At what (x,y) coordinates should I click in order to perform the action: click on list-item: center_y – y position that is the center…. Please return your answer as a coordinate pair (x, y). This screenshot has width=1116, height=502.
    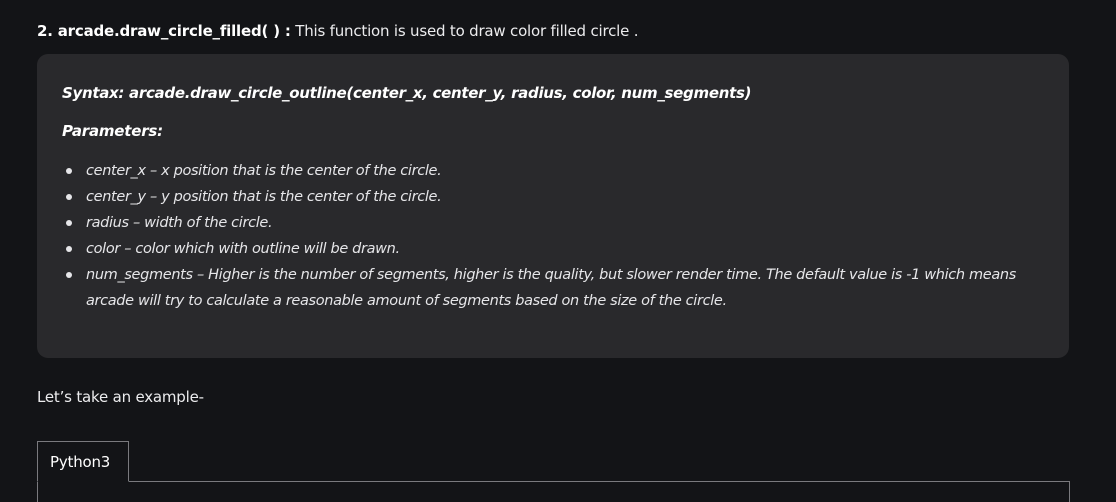
    Looking at the image, I should click on (557, 197).